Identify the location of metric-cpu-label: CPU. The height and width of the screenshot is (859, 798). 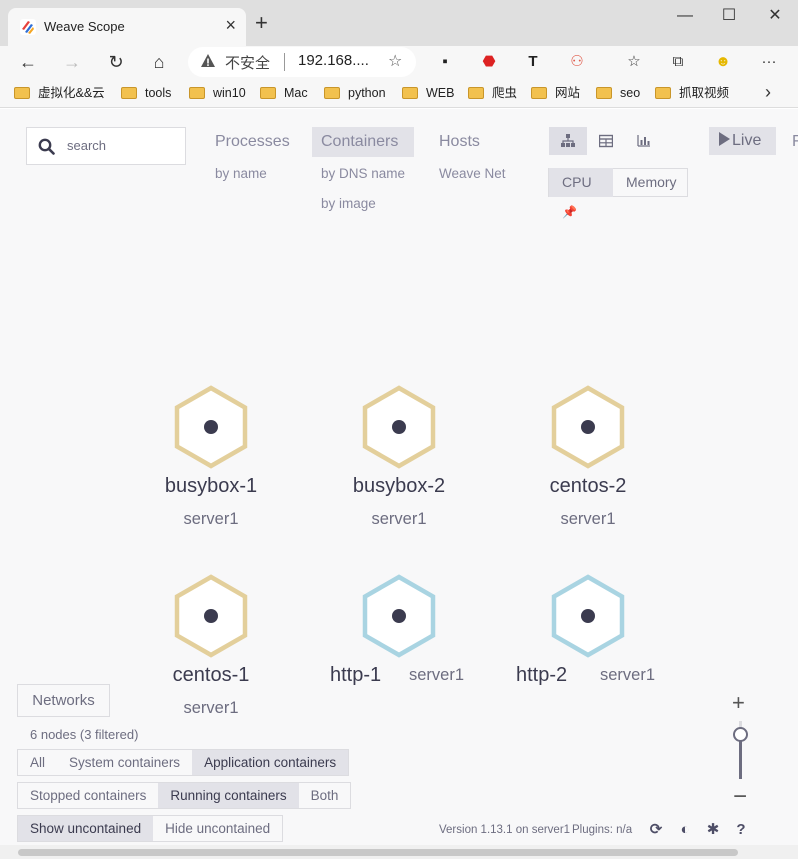
(577, 182).